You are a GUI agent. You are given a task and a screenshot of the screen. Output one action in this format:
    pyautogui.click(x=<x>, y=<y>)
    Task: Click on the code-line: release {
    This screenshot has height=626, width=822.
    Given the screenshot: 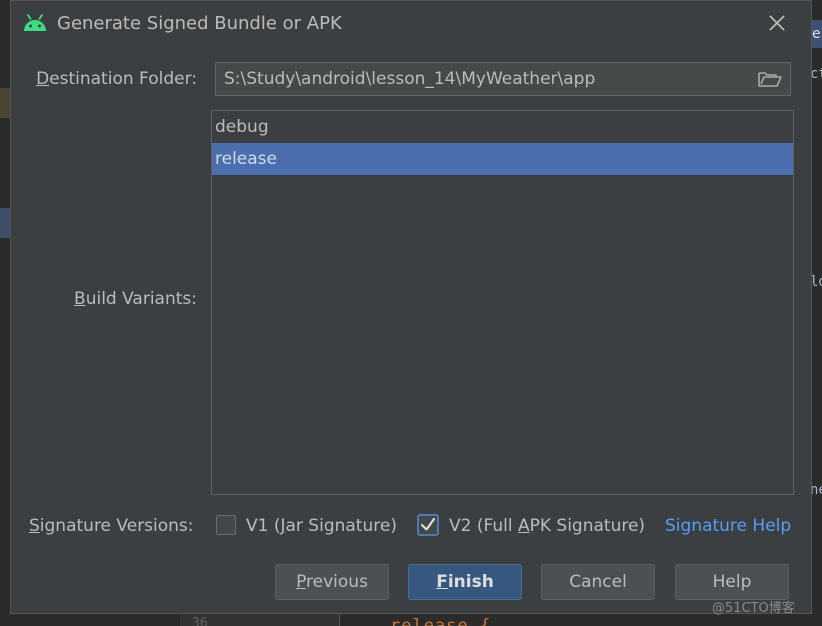 What is the action you would take?
    pyautogui.click(x=441, y=621)
    